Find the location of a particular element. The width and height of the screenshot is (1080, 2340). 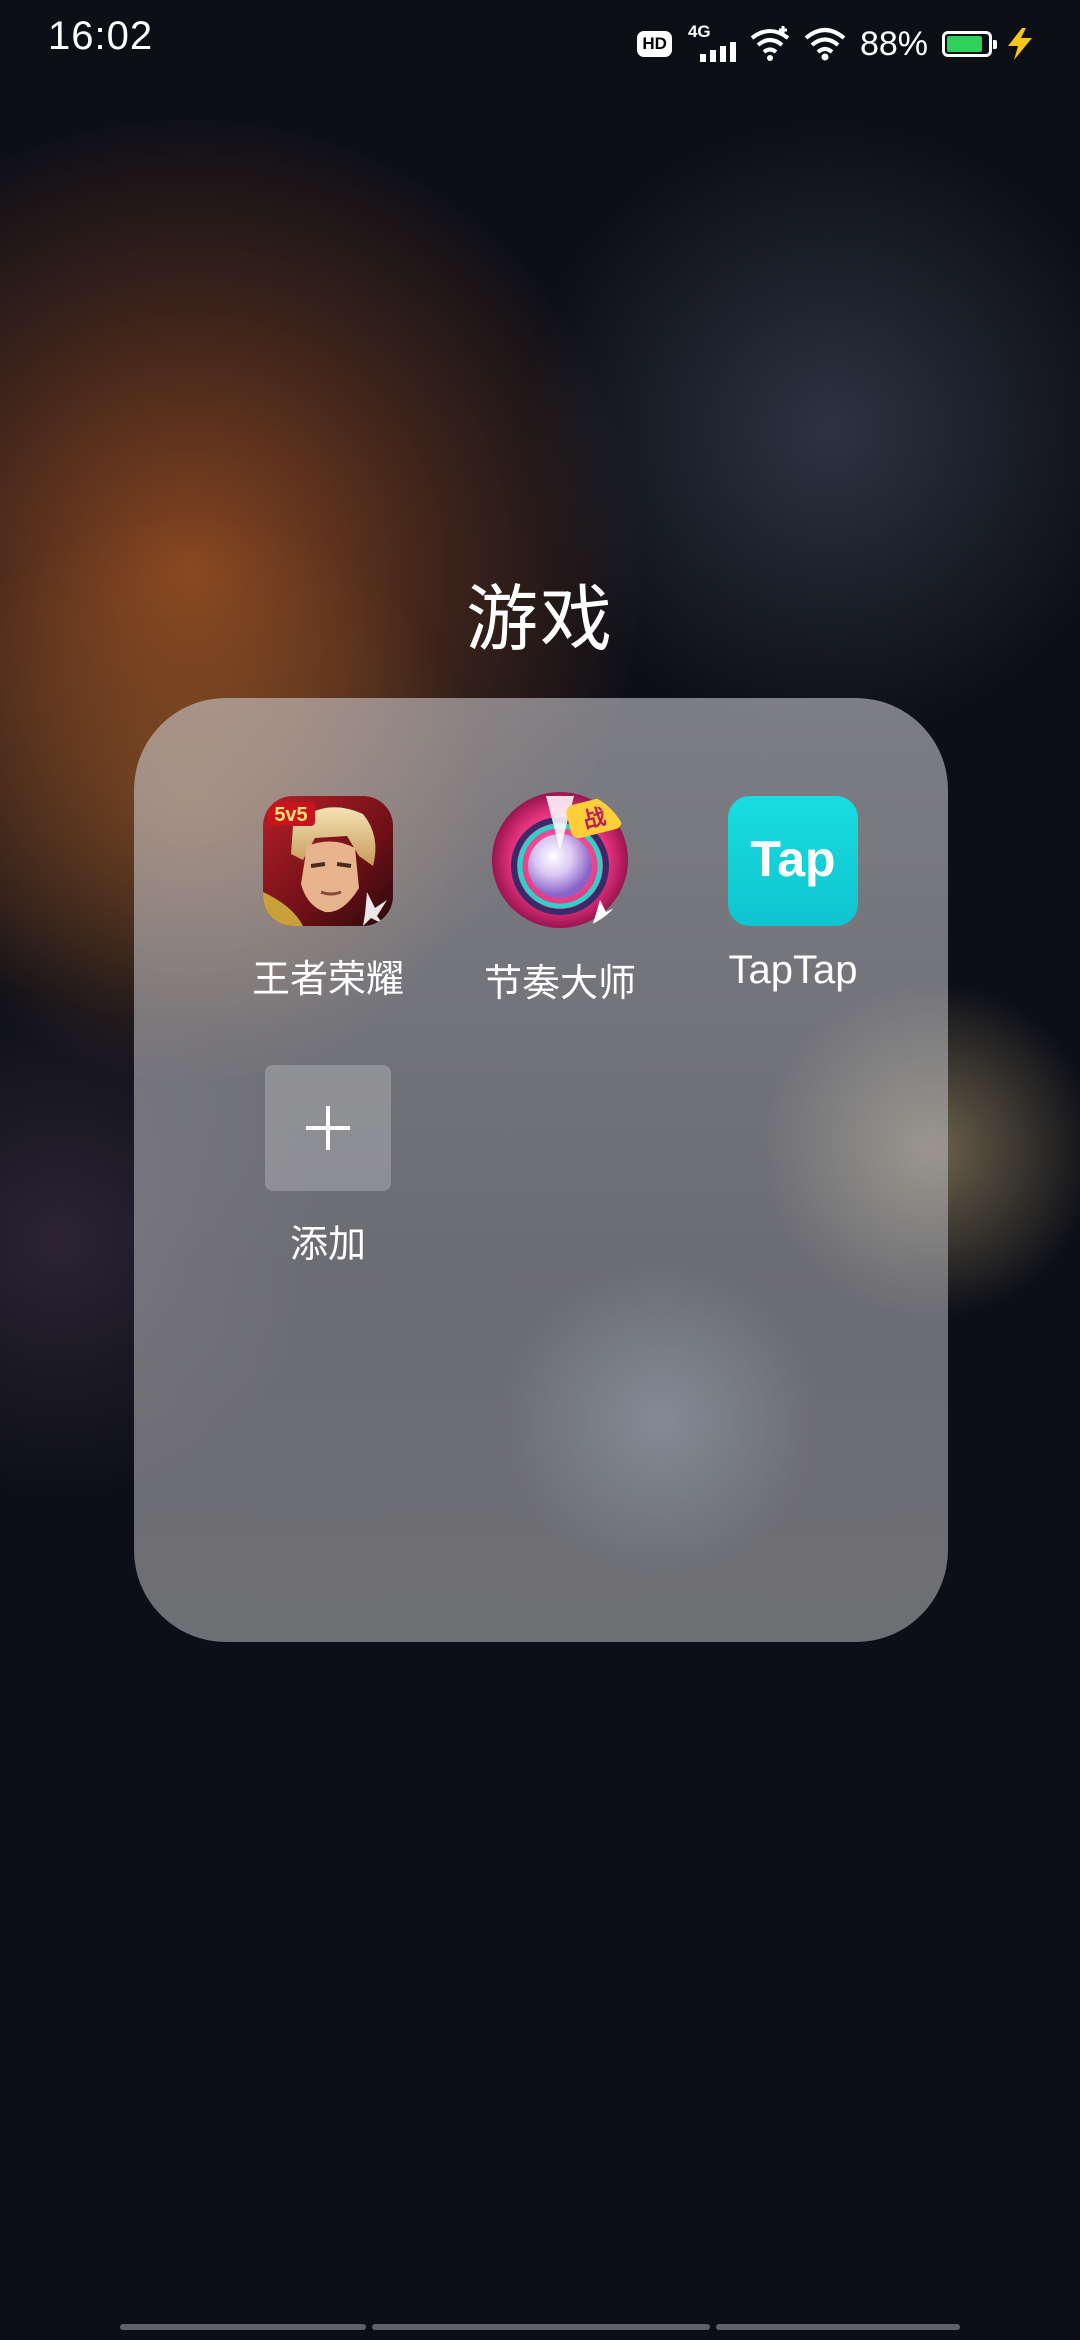

app-honor-of-kings: 5v5 王者荣耀 is located at coordinates (328, 899).